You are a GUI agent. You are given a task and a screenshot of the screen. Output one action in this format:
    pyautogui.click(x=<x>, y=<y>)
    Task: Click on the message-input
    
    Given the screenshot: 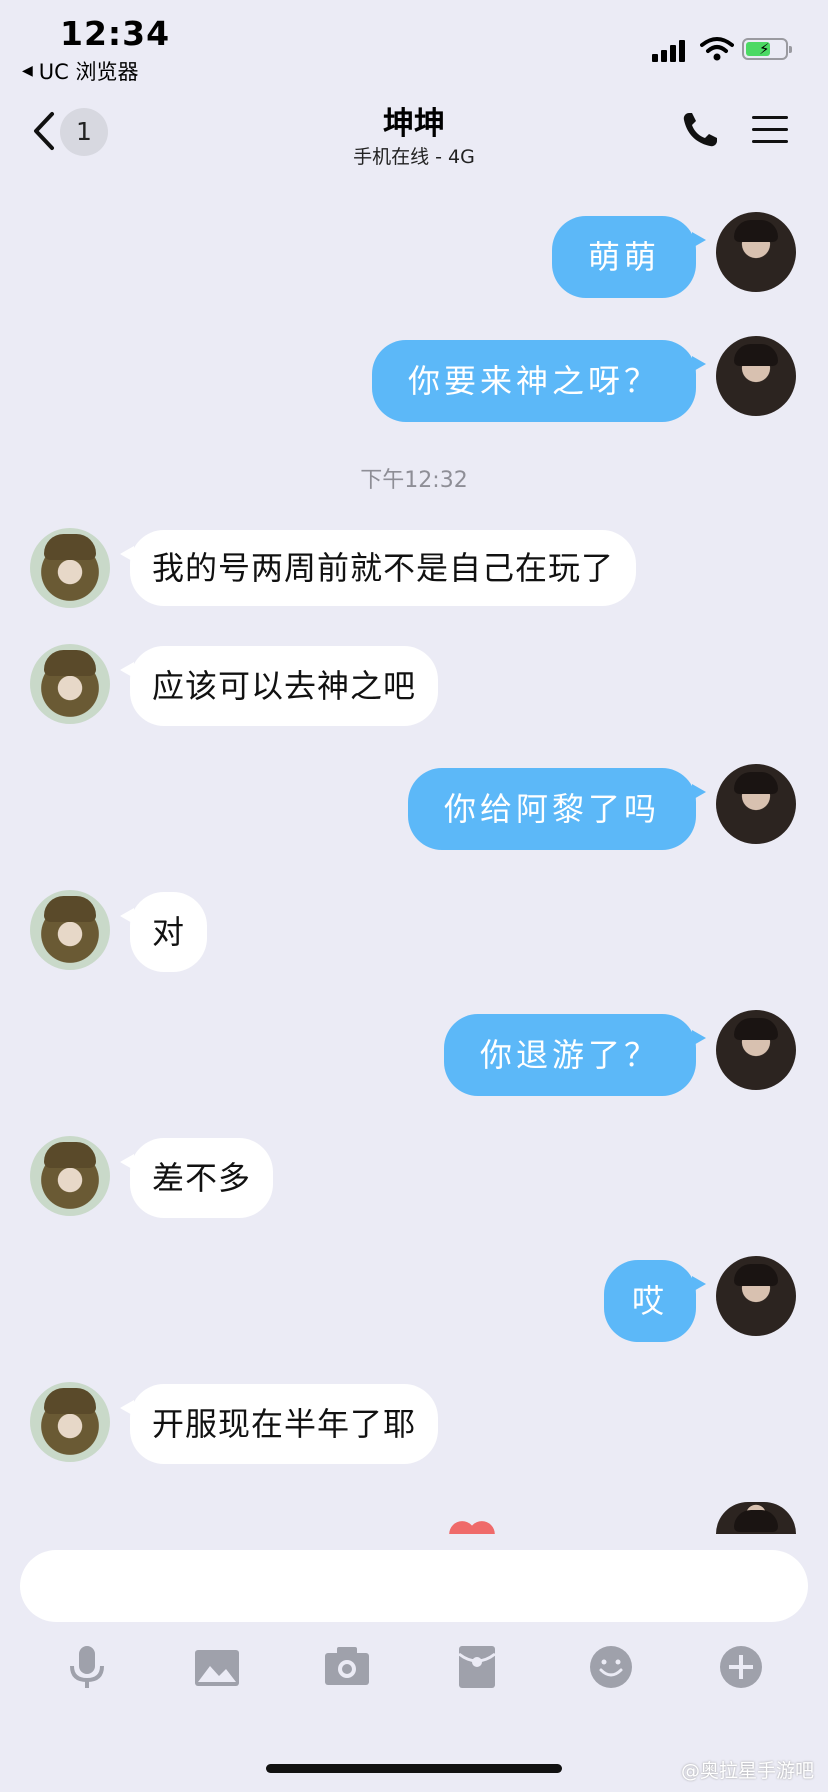 What is the action you would take?
    pyautogui.click(x=414, y=1586)
    